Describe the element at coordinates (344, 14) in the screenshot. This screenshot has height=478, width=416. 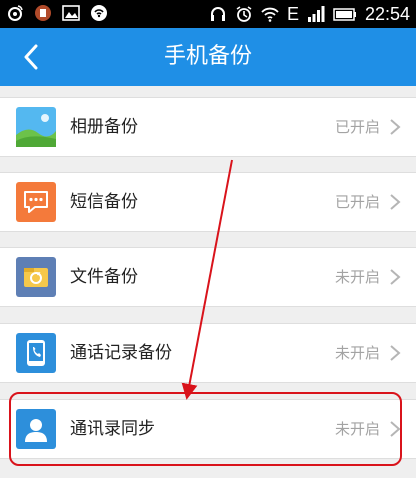
I see `battery-icon` at that location.